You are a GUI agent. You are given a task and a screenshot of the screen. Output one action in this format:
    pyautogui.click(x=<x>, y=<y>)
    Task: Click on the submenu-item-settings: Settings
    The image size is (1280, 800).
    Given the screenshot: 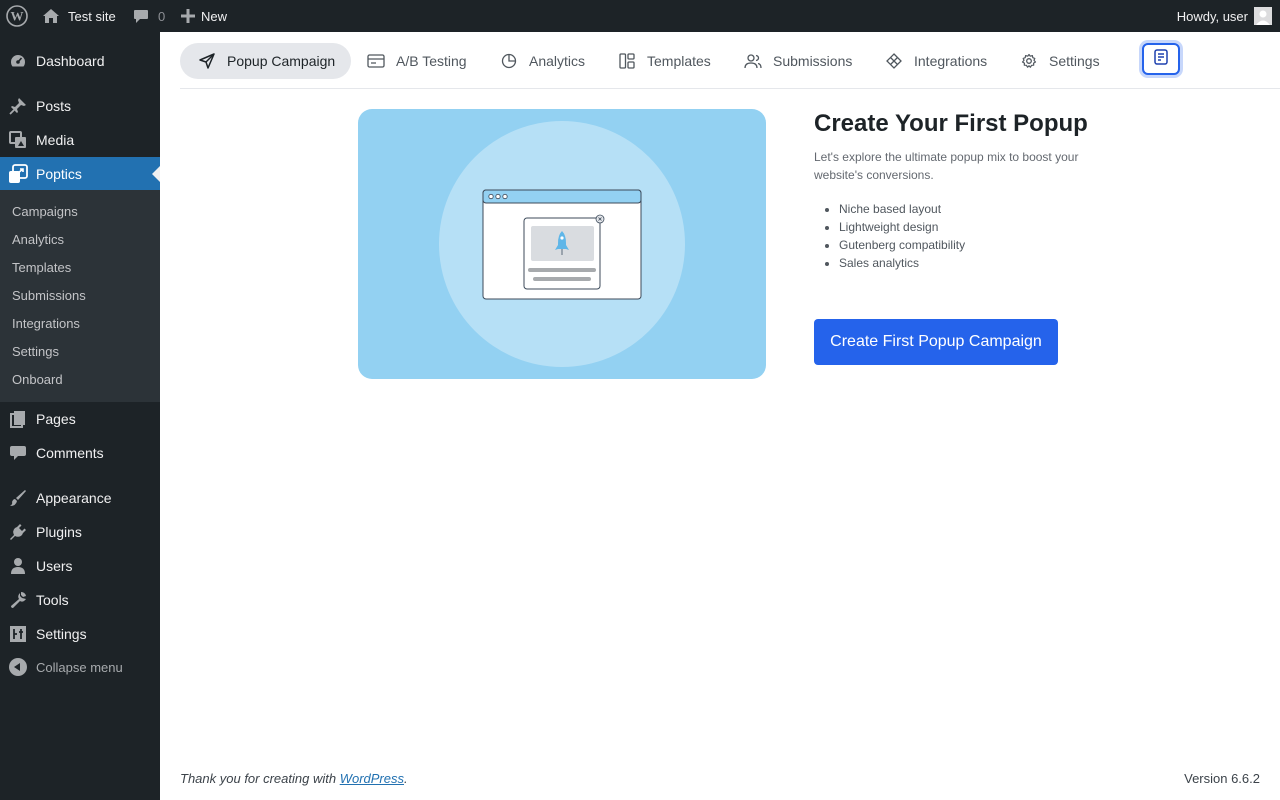 What is the action you would take?
    pyautogui.click(x=35, y=352)
    